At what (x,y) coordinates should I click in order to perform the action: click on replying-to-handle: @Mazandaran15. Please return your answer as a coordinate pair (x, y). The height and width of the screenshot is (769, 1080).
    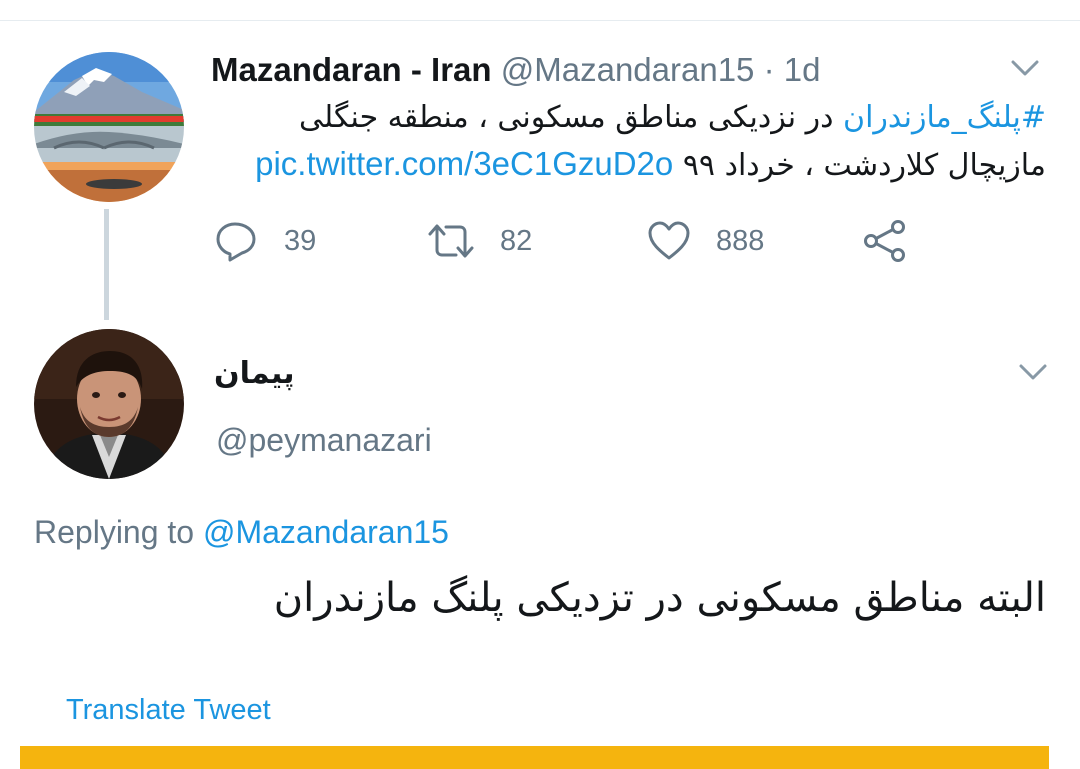
    Looking at the image, I should click on (326, 532).